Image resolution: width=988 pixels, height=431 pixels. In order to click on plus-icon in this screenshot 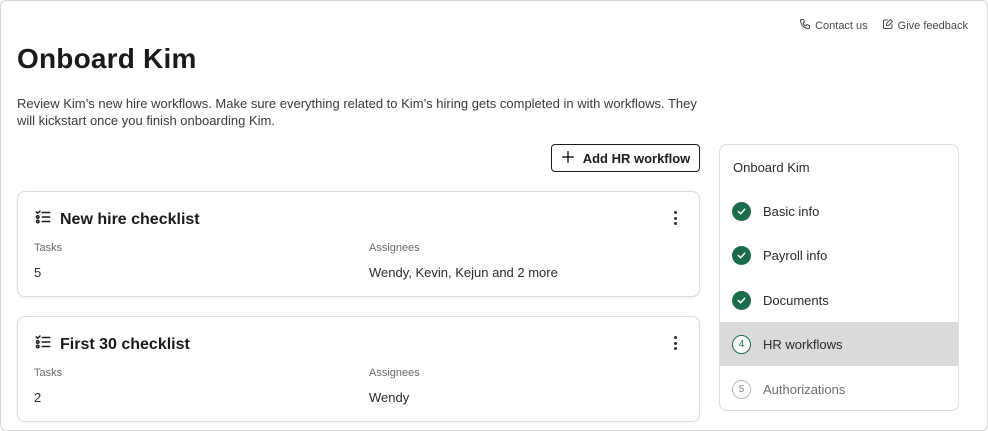, I will do `click(568, 158)`.